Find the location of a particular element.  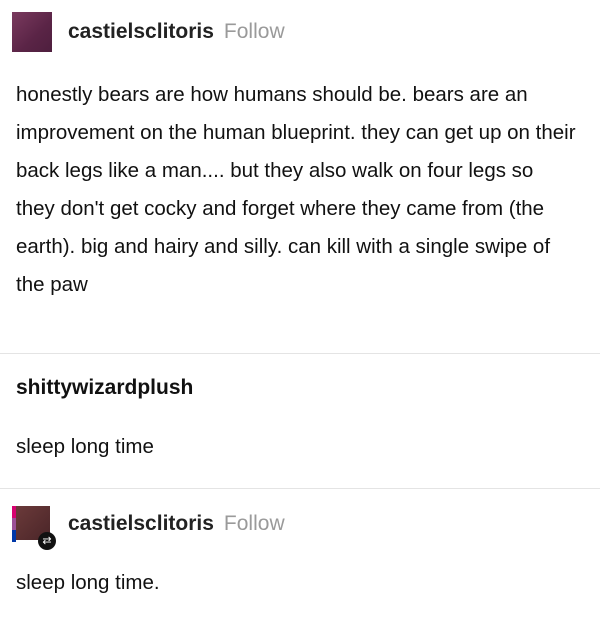

post3-header: ⇄ castielsclitoris Follow is located at coordinates (148, 527).